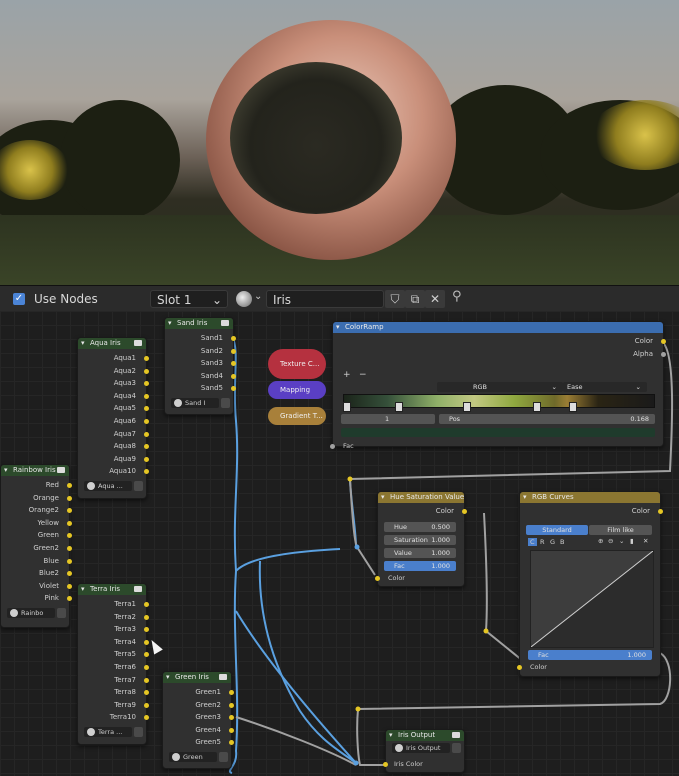 The image size is (679, 776). What do you see at coordinates (562, 542) in the screenshot?
I see `channel-b-button: B` at bounding box center [562, 542].